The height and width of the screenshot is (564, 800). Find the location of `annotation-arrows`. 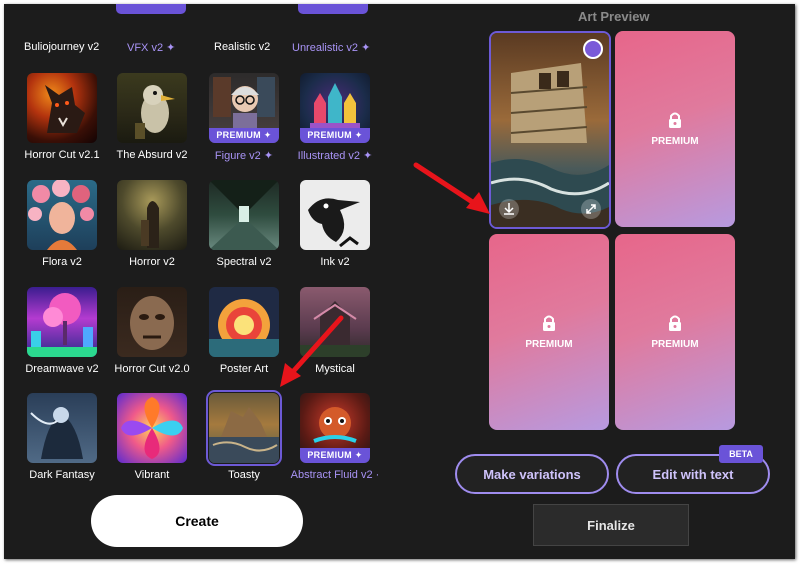

annotation-arrows is located at coordinates (385, 274).